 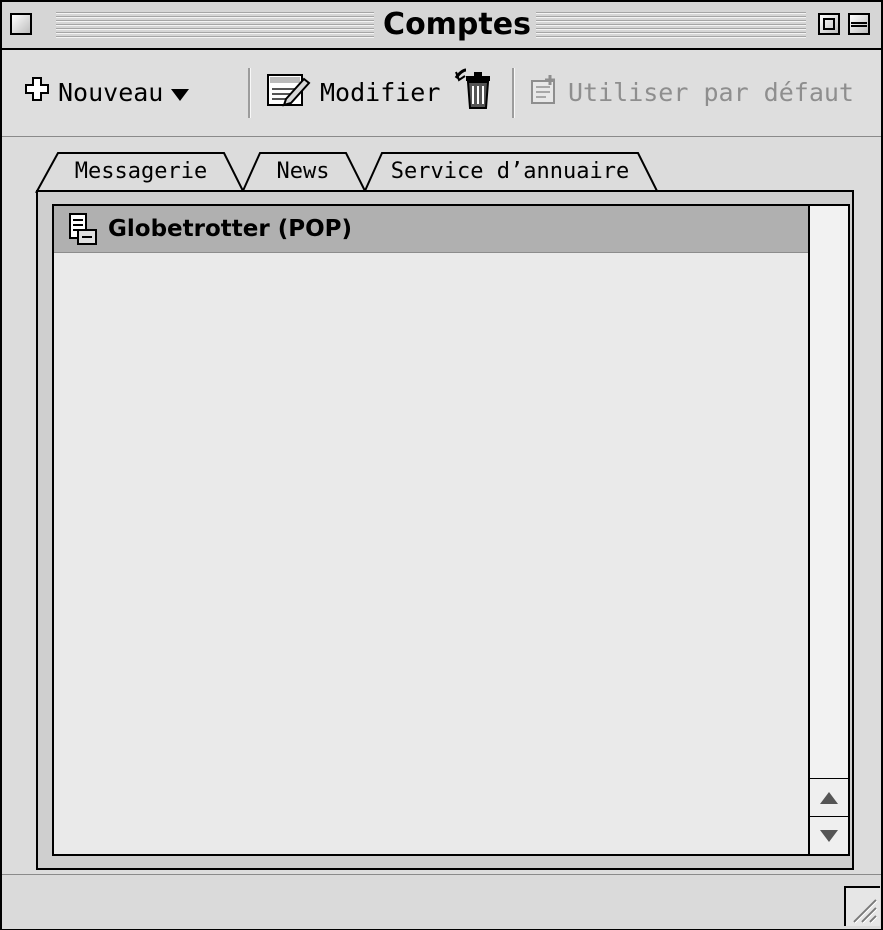 I want to click on tab-messagerie: Messagerie, so click(x=141, y=171).